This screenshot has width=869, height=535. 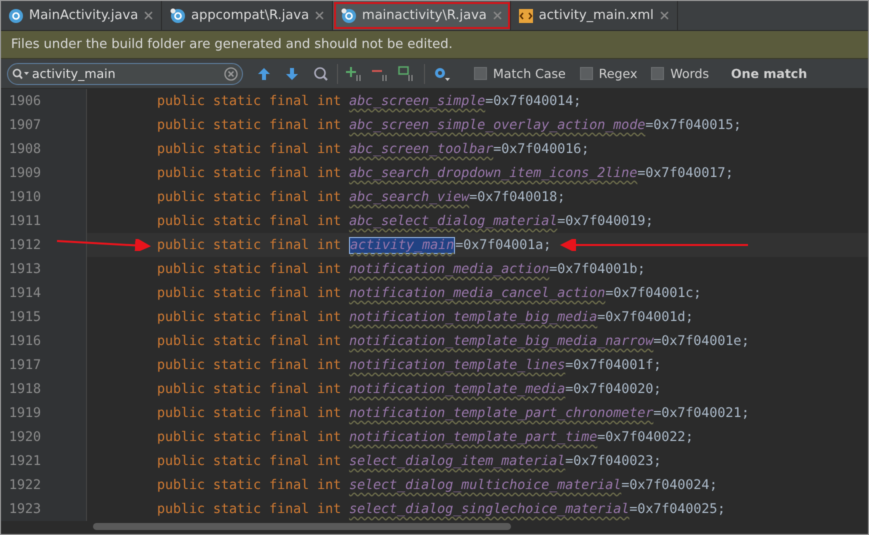 What do you see at coordinates (497, 125) in the screenshot?
I see `field-name: abc_screen_simple_overlay_action_mode` at bounding box center [497, 125].